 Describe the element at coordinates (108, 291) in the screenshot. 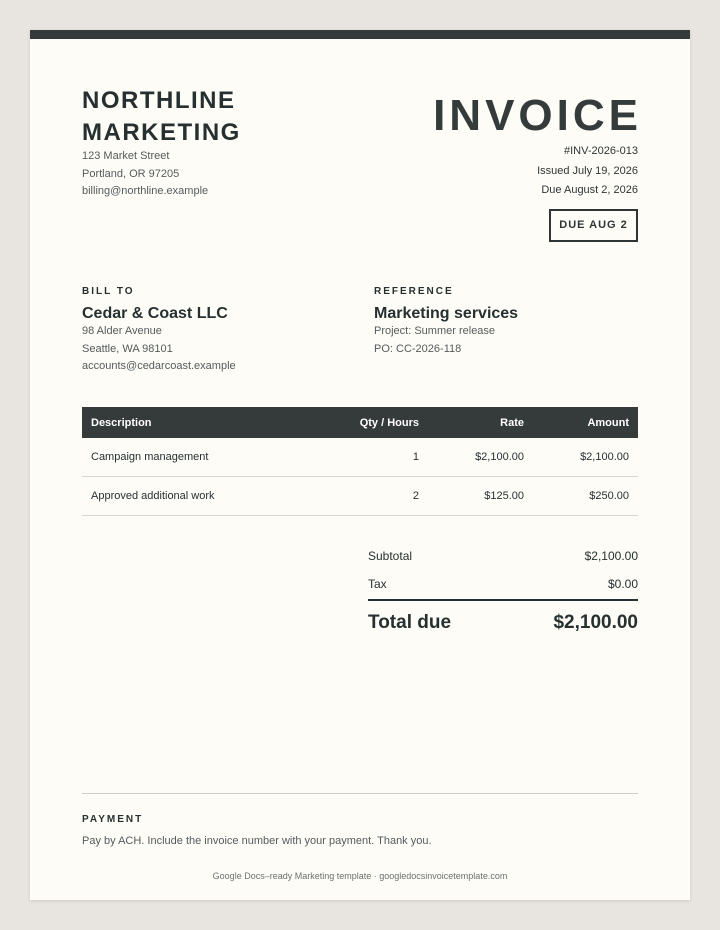

I see `bill-to-label: BILL TO` at that location.